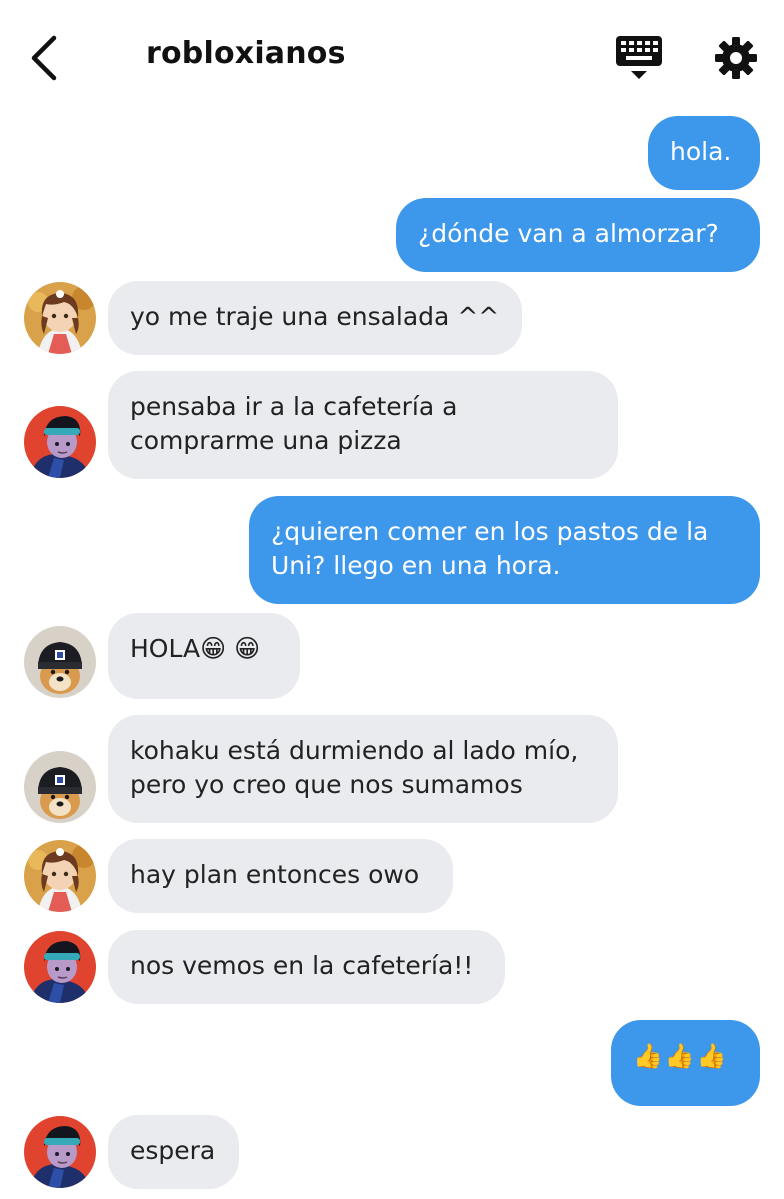  I want to click on message-bubble: yo me traje una ensalada ^^, so click(315, 318).